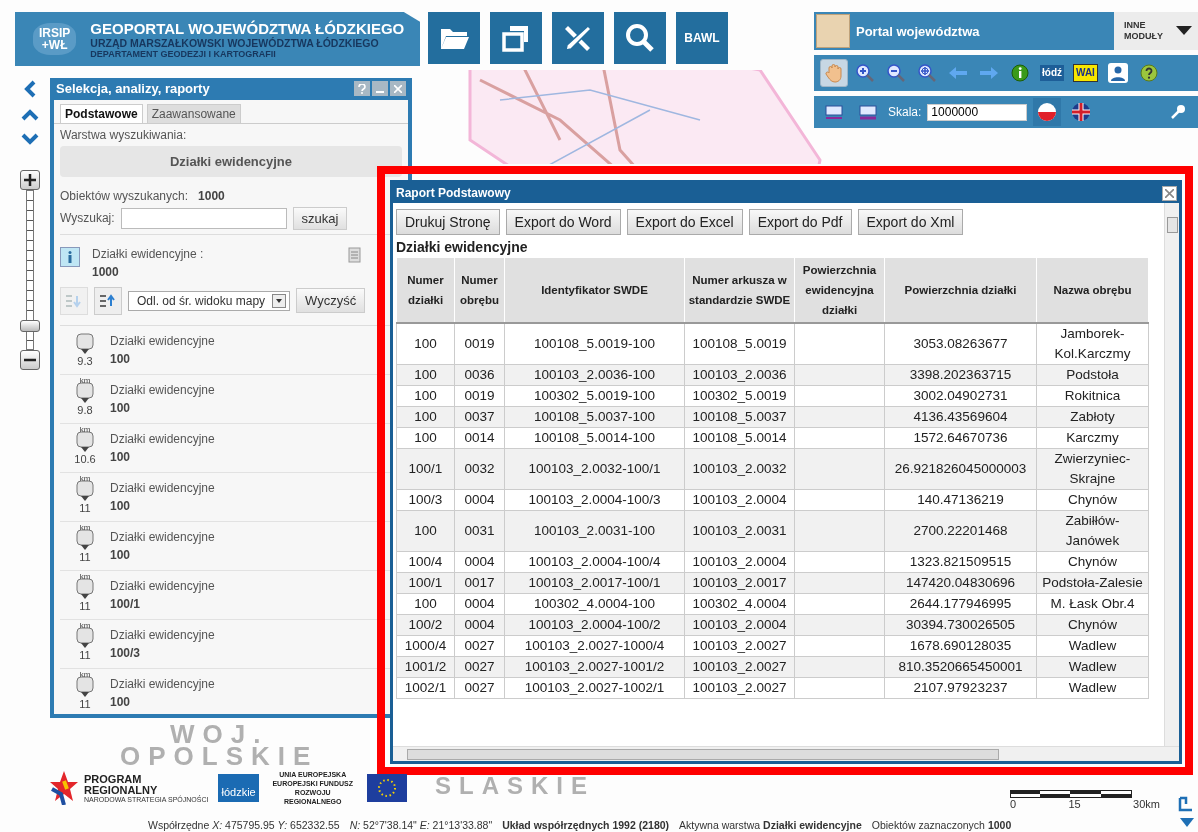  Describe the element at coordinates (960, 438) in the screenshot. I see `table-cell: 1572.64670736` at that location.